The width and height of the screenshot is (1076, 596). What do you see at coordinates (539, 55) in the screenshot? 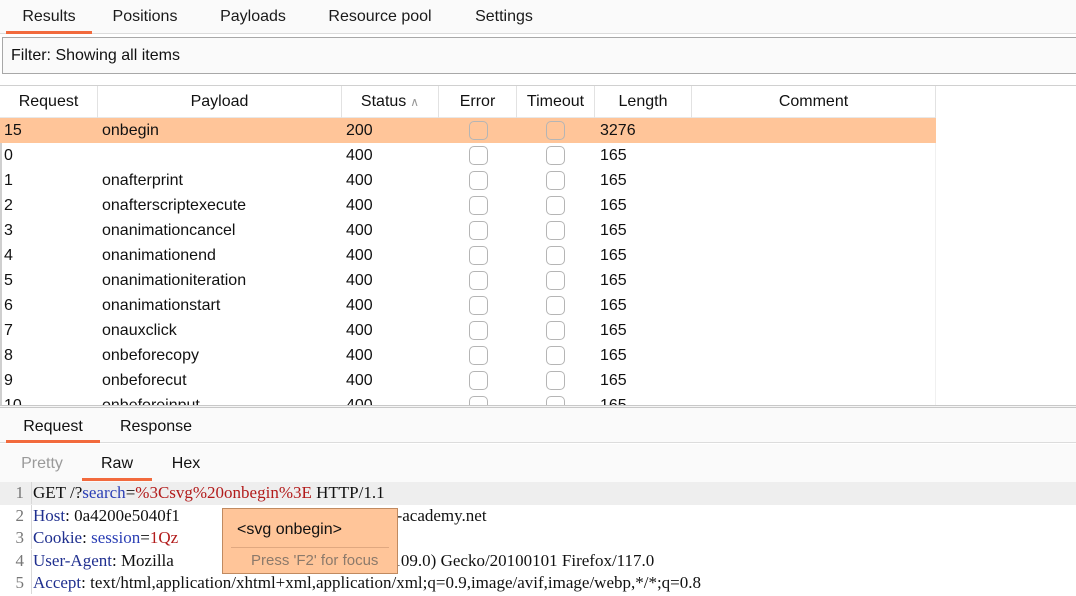
I see `filter-bar: Filter: Showing all items` at bounding box center [539, 55].